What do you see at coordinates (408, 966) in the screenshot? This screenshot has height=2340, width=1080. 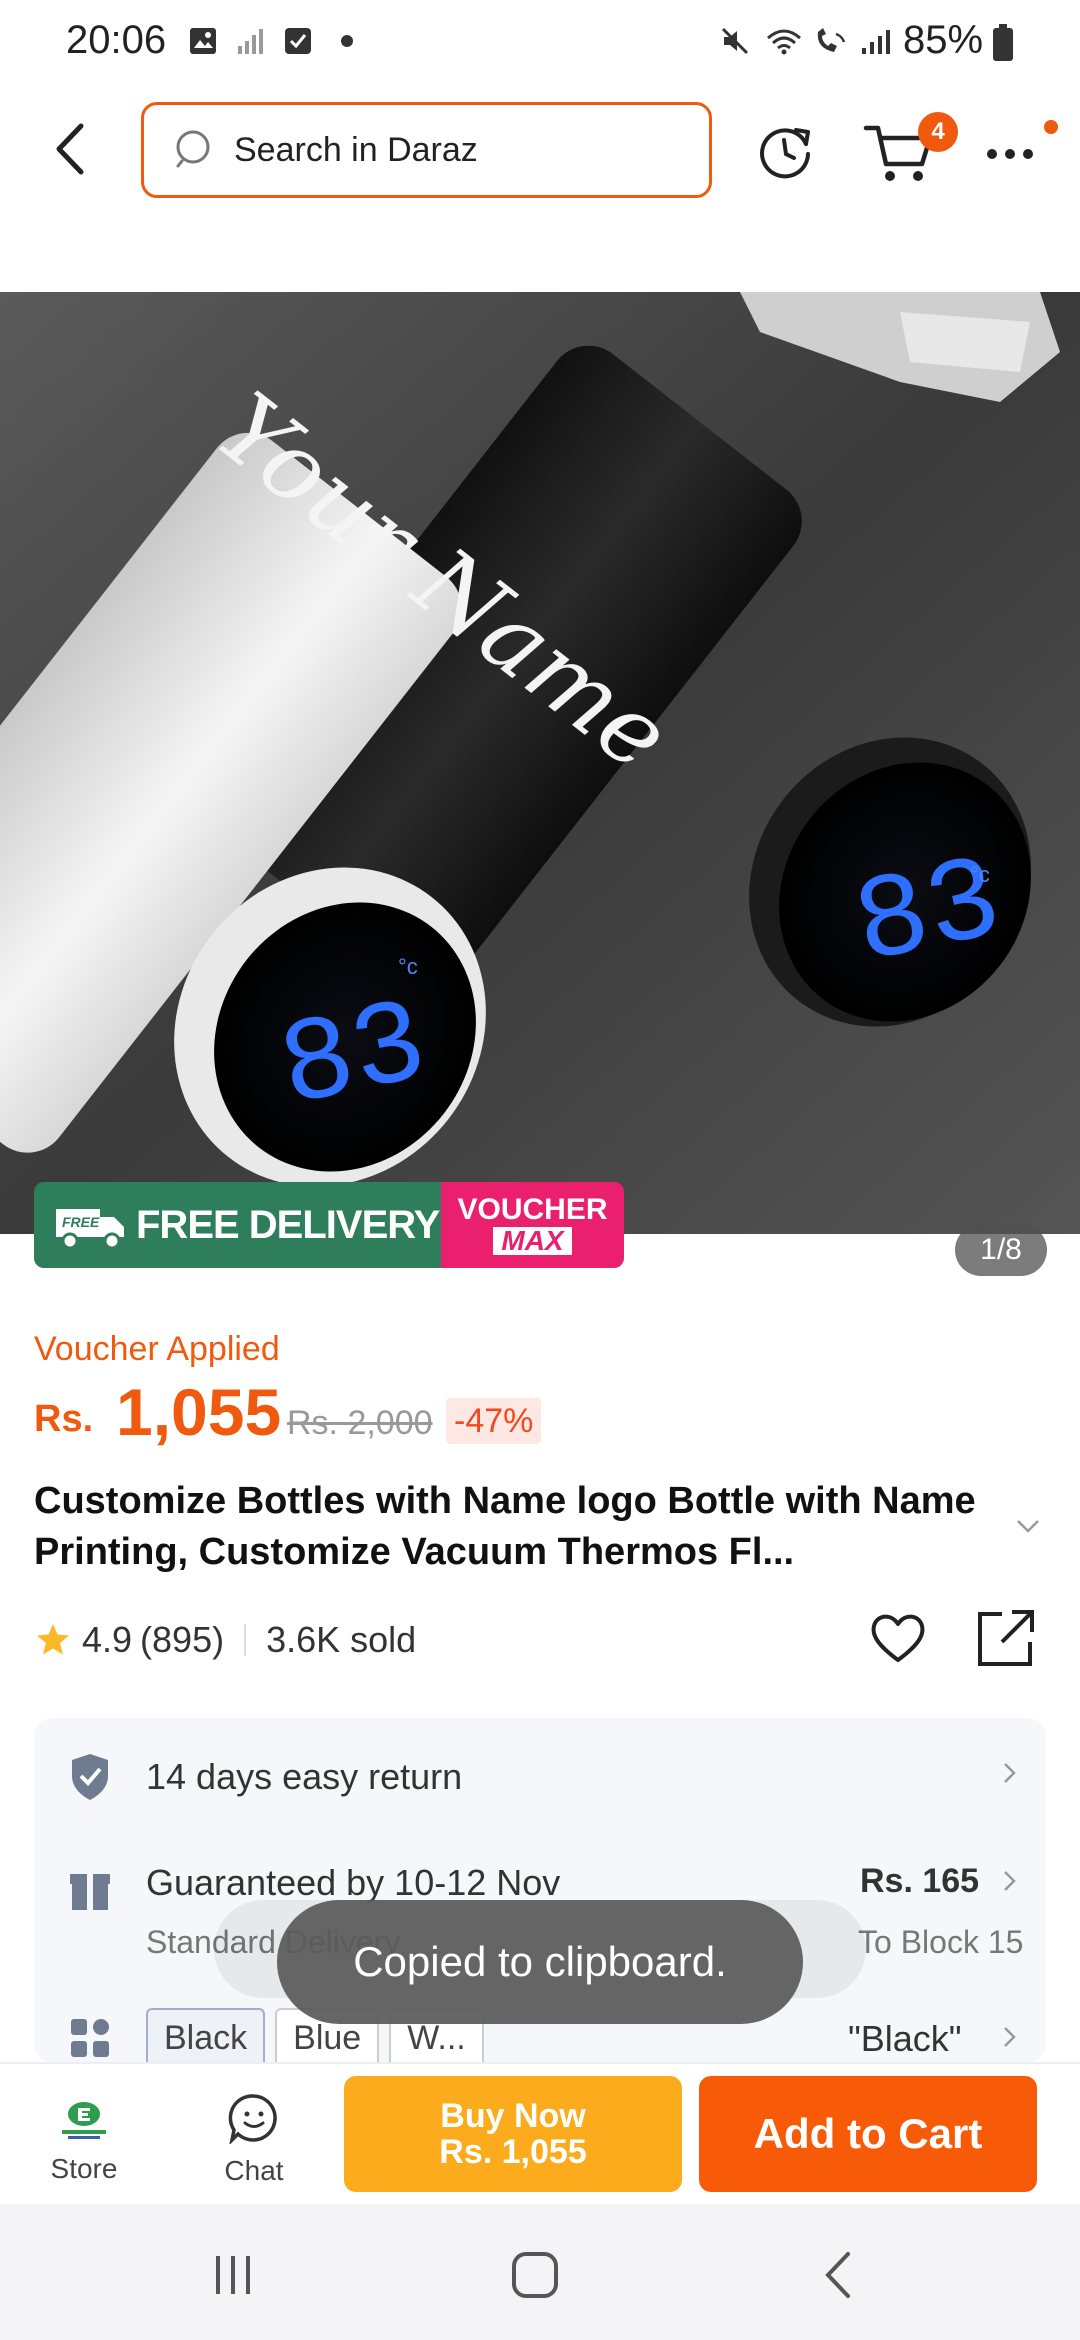 I see `white-bottle-display-unit: °c` at bounding box center [408, 966].